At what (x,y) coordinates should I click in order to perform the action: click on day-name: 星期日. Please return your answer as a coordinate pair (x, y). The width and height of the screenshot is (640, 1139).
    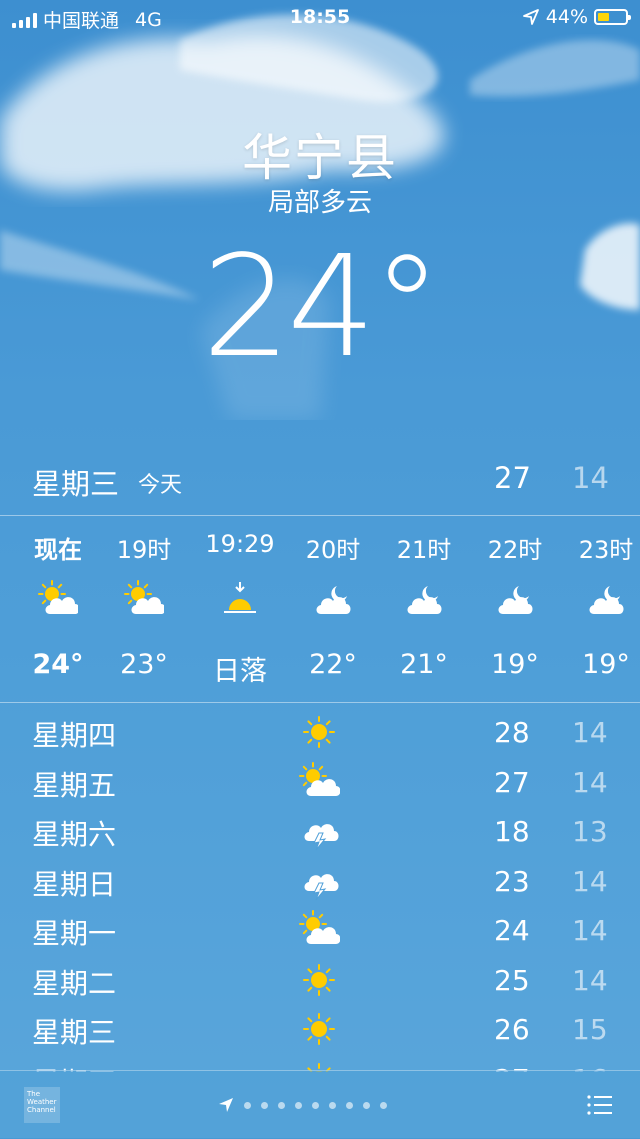
    Looking at the image, I should click on (74, 884).